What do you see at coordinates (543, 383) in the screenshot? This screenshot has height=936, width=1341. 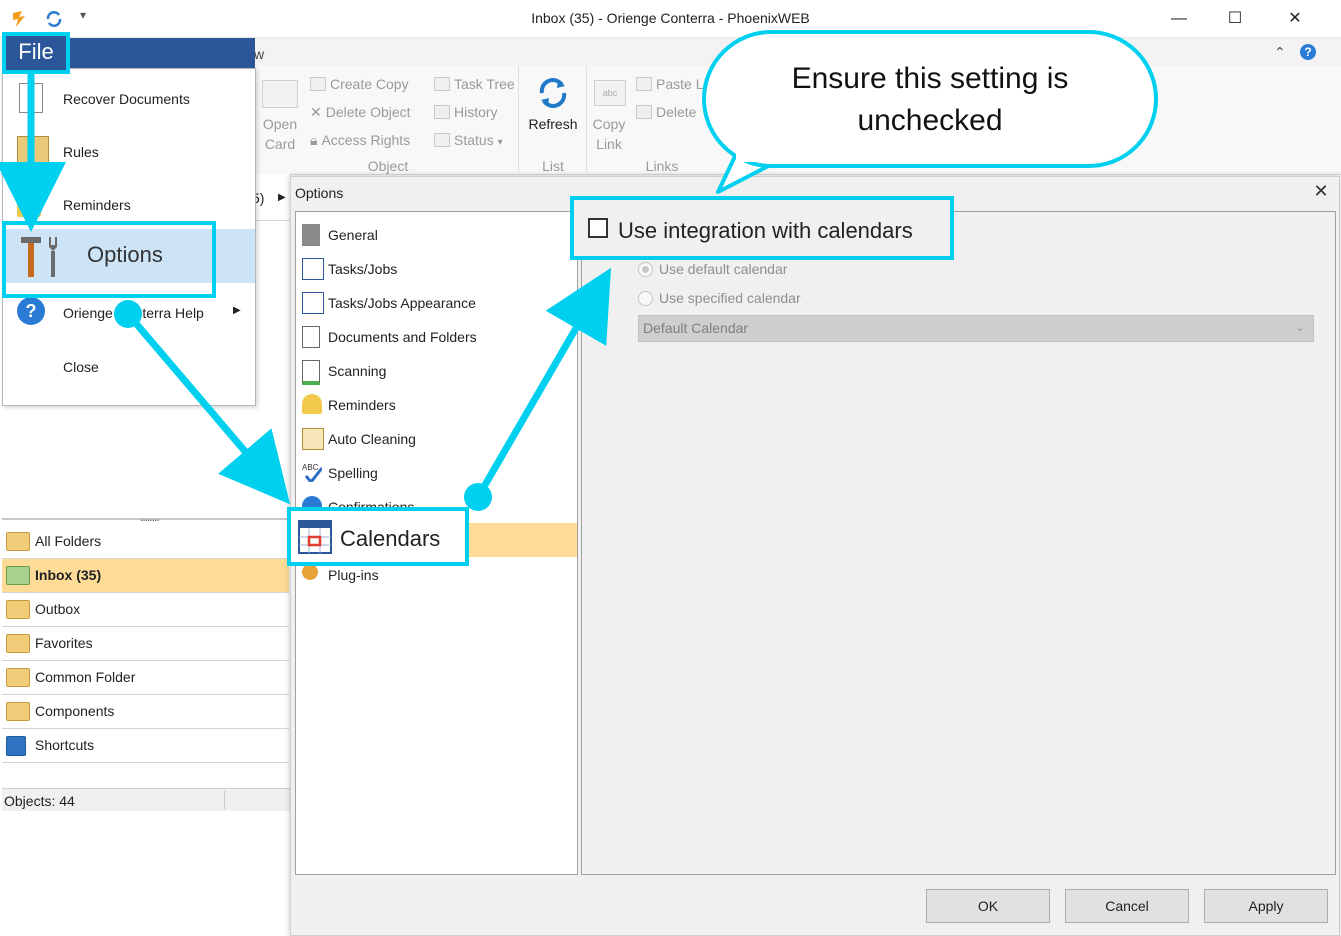 I see `arrow-calendars-to-checkbox` at bounding box center [543, 383].